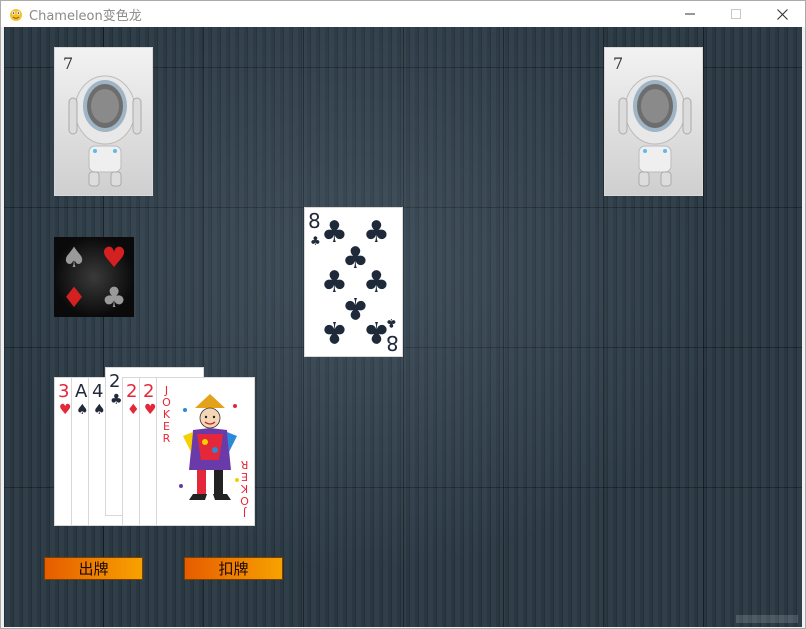 Image resolution: width=806 pixels, height=629 pixels. What do you see at coordinates (767, 619) in the screenshot?
I see `watermark-logo` at bounding box center [767, 619].